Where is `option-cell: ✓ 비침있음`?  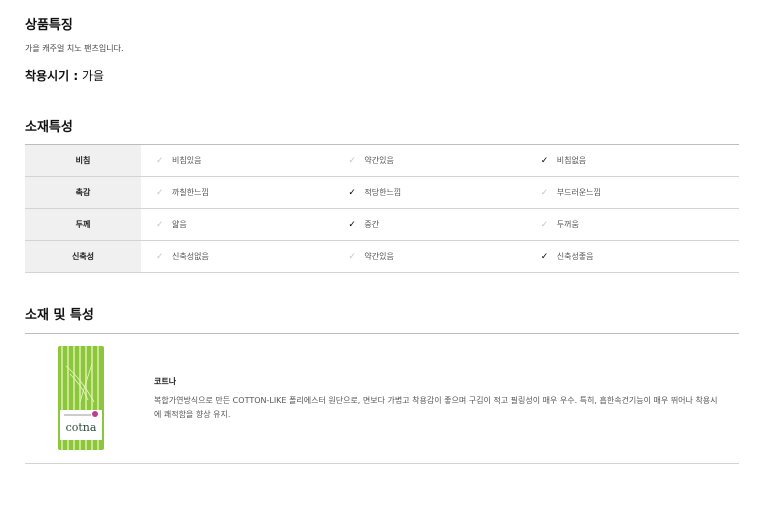 option-cell: ✓ 비침있음 is located at coordinates (237, 160).